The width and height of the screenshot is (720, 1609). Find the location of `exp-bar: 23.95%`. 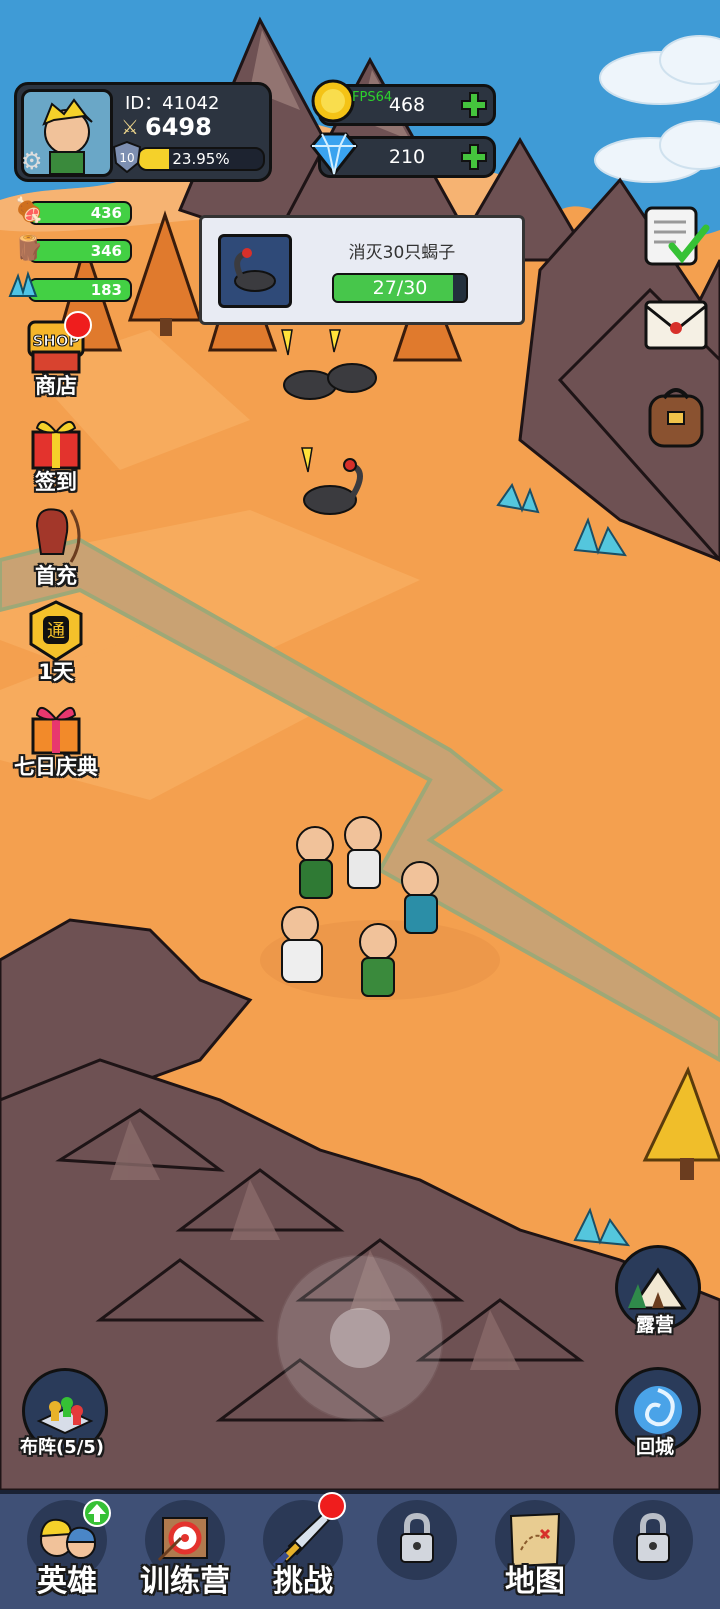

exp-bar: 23.95% is located at coordinates (201, 159).